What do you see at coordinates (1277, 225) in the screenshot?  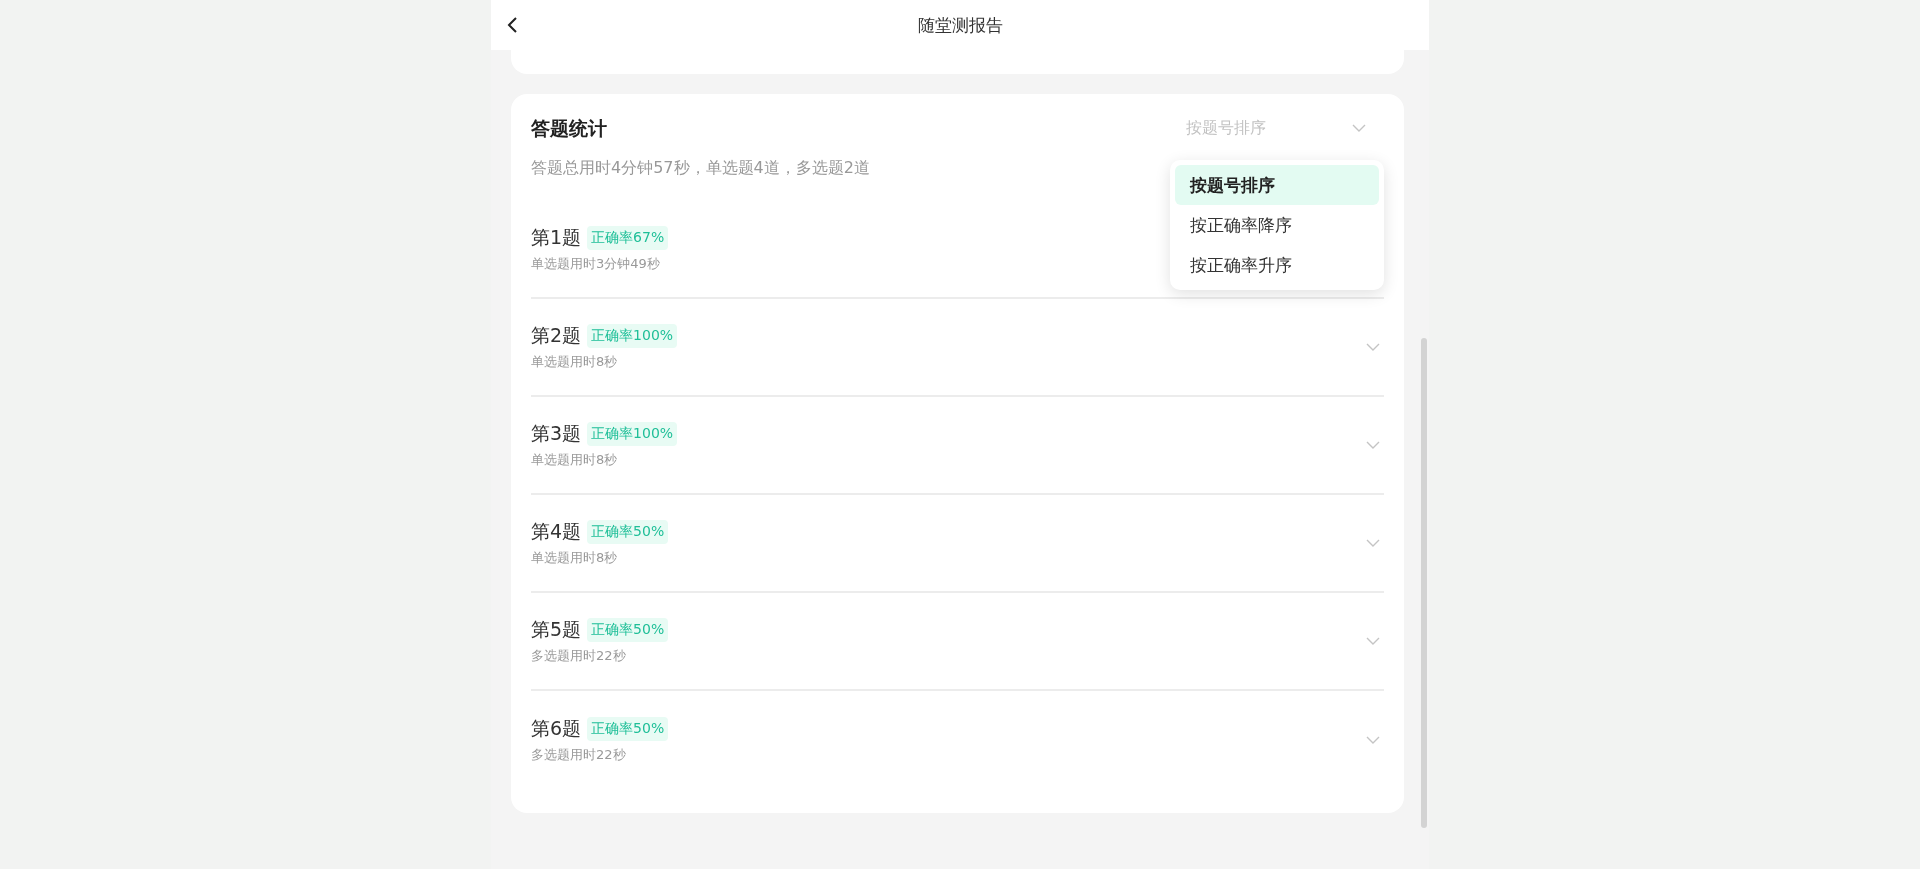 I see `sort-option: 按正确率降序` at bounding box center [1277, 225].